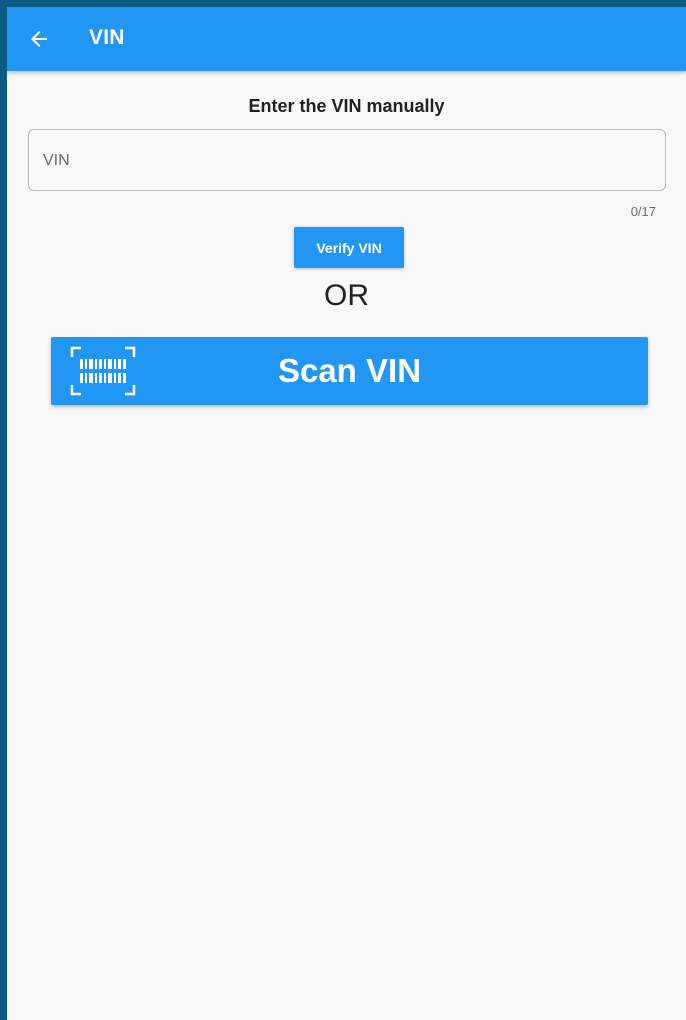  I want to click on arrow-left-icon, so click(39, 39).